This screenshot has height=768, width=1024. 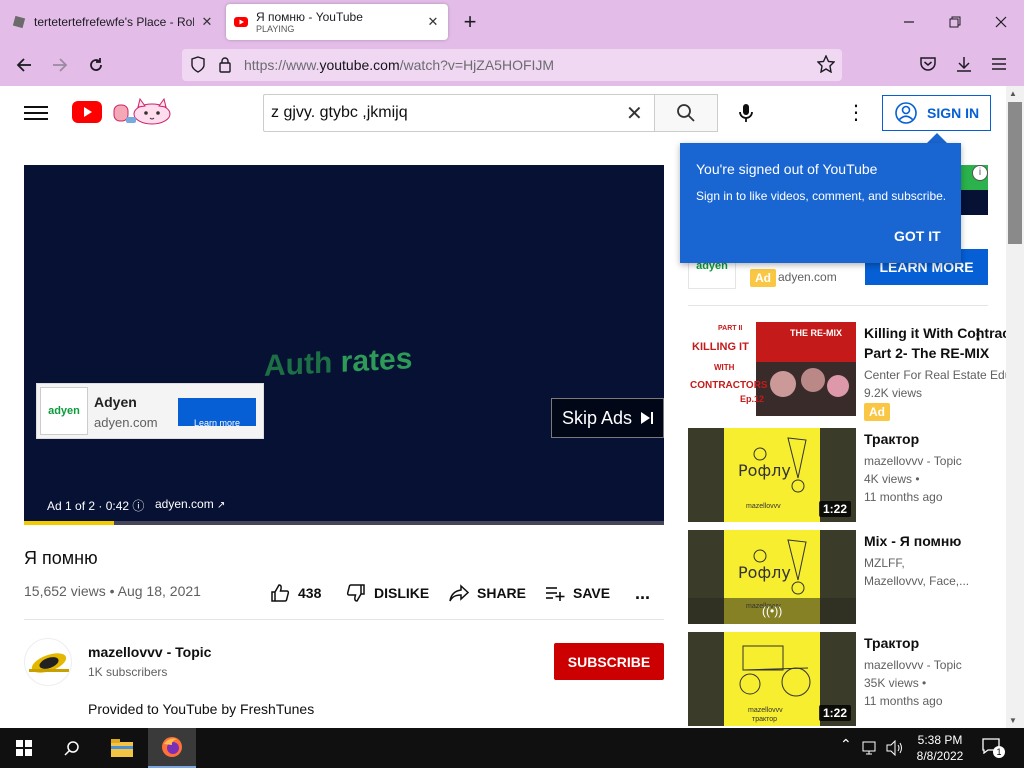 I want to click on side-ad-domain: adyen.com, so click(x=807, y=277).